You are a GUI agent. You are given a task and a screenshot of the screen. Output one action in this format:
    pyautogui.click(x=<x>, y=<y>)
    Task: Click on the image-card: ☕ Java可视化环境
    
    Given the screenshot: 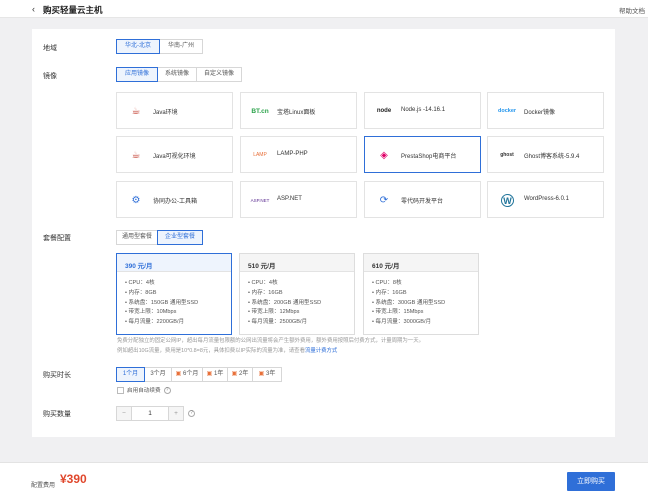 What is the action you would take?
    pyautogui.click(x=174, y=154)
    